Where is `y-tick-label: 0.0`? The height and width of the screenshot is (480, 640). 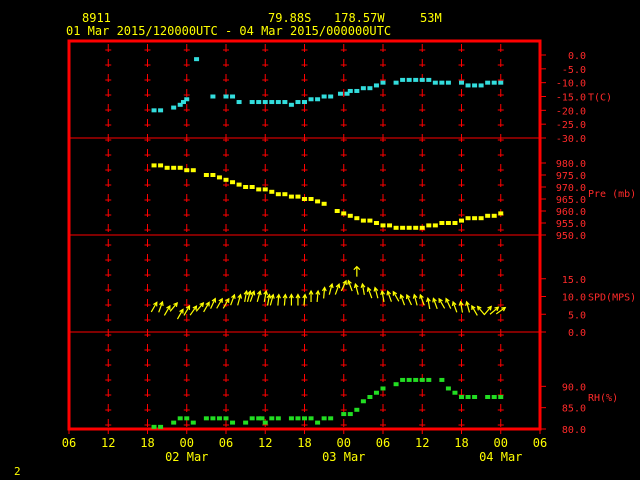 y-tick-label: 0.0 is located at coordinates (577, 333).